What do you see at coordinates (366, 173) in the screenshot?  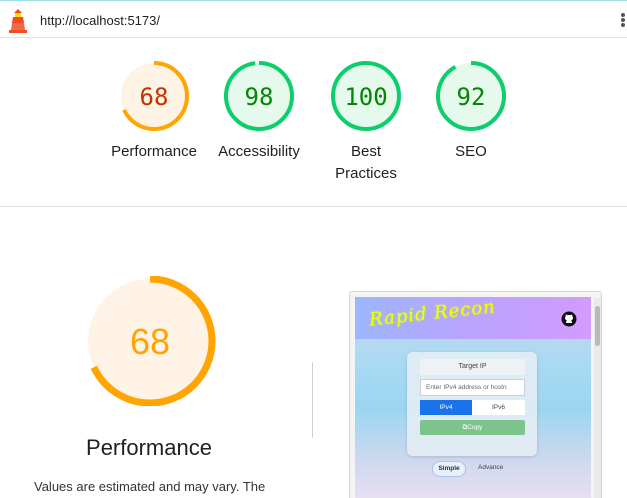 I see `gauge-label-line2: Practices` at bounding box center [366, 173].